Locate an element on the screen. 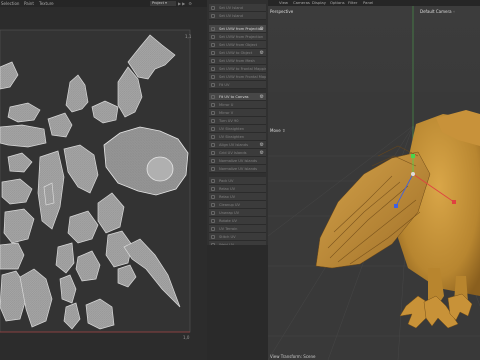  tool-item: Grid UV Islands ⚙ is located at coordinates (237, 153).